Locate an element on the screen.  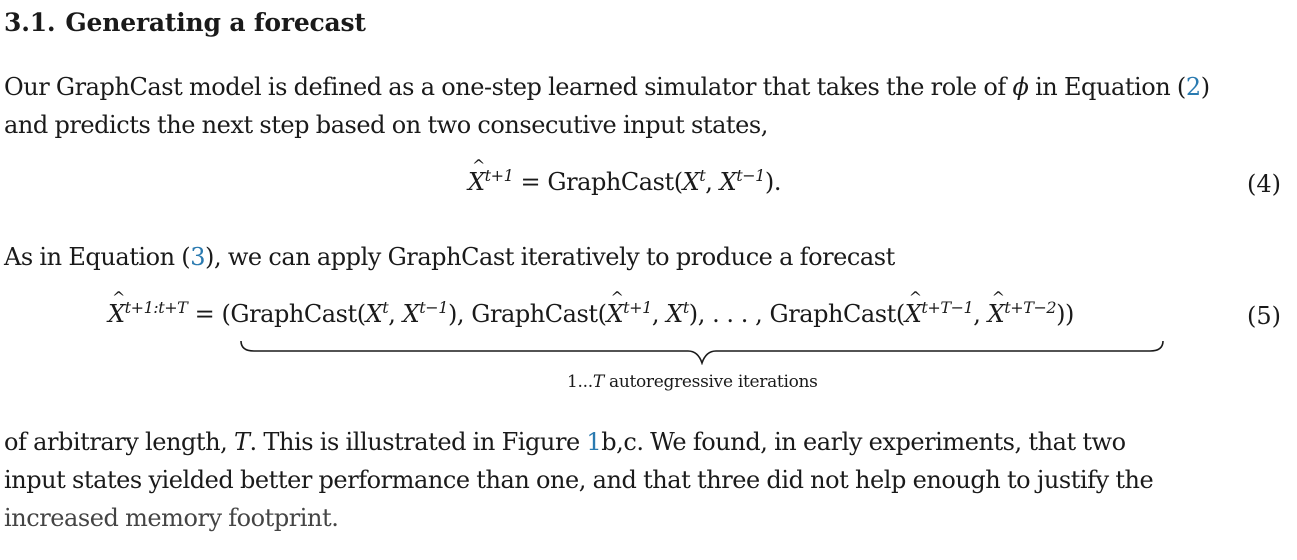
equation-4: Xt+1 = GraphCast(Xt, Xt−1). is located at coordinates (625, 176).